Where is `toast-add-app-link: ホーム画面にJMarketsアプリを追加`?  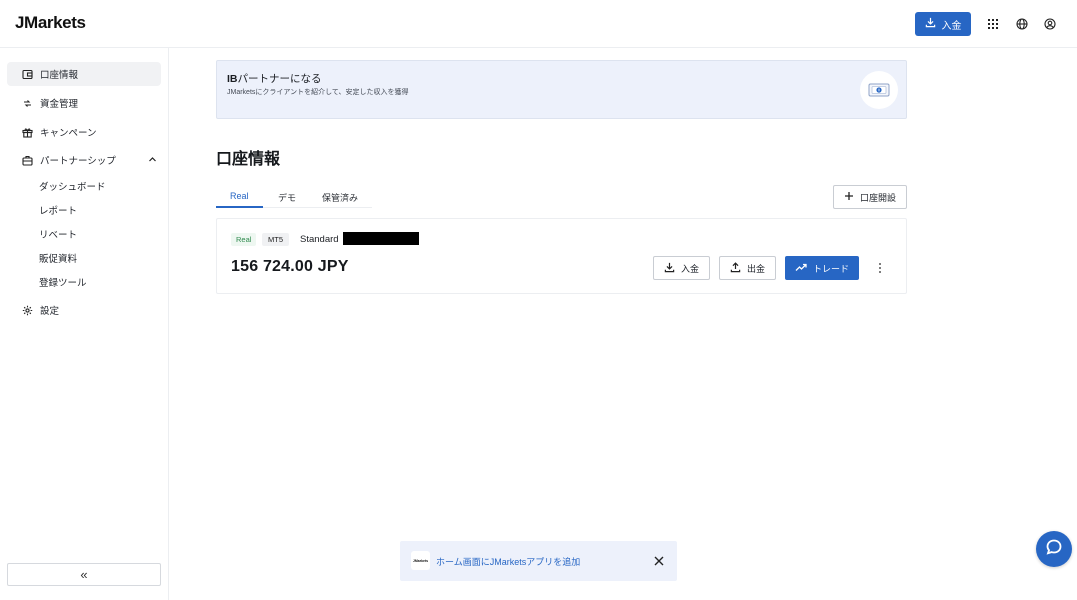
toast-add-app-link: ホーム画面にJMarketsアプリを追加 is located at coordinates (508, 561).